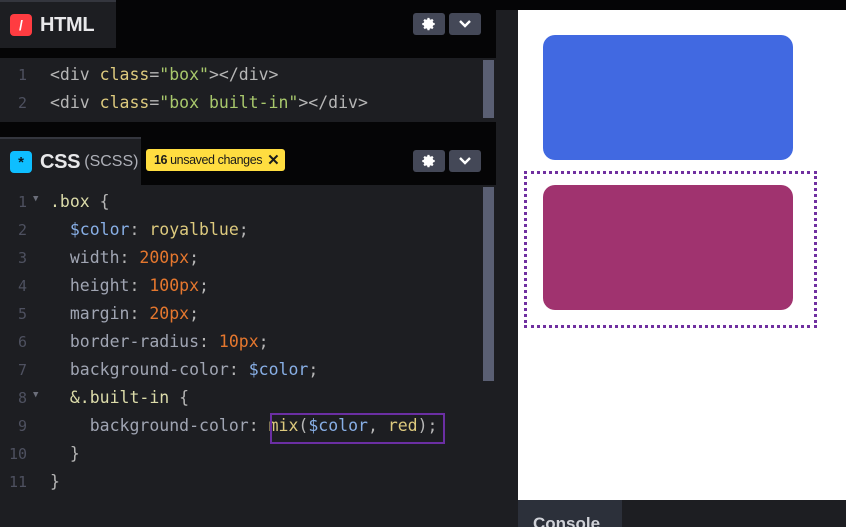  Describe the element at coordinates (357, 428) in the screenshot. I see `mix-function-highlight` at that location.